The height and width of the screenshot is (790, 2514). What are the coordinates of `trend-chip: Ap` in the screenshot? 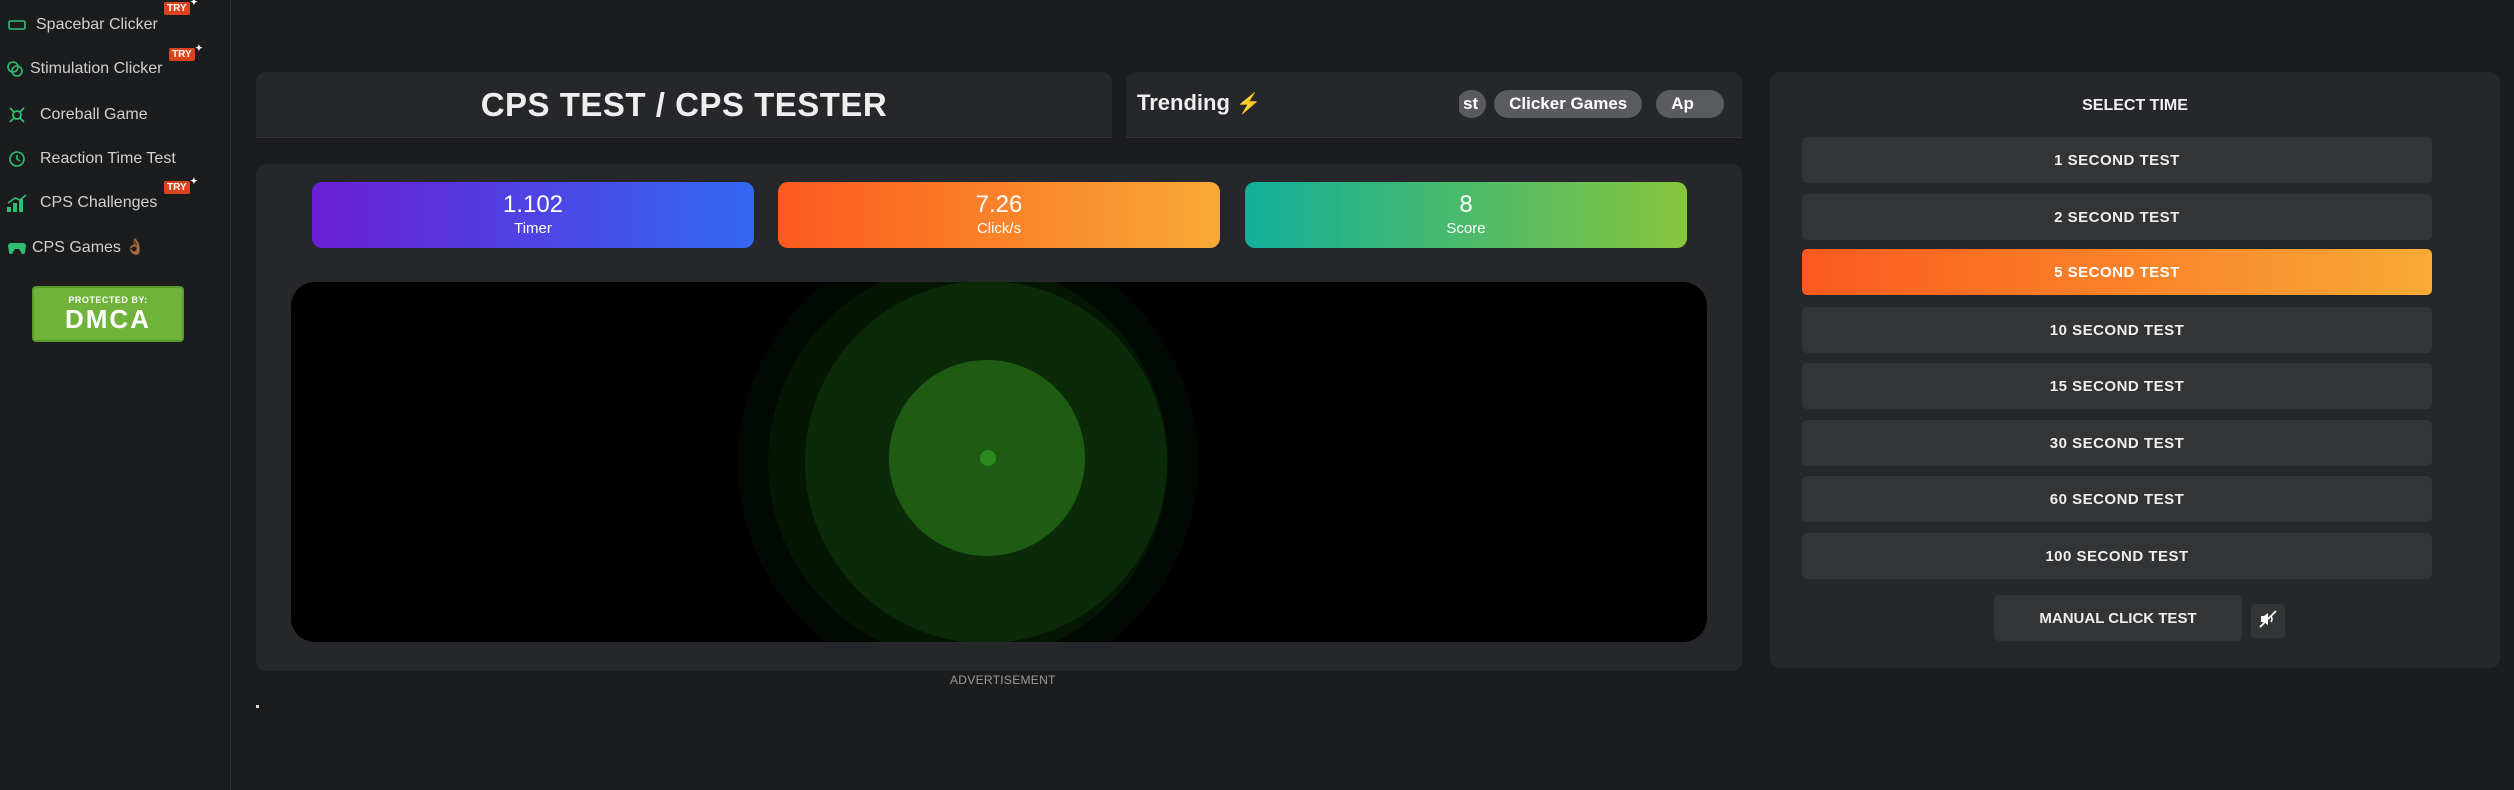 It's located at (1690, 104).